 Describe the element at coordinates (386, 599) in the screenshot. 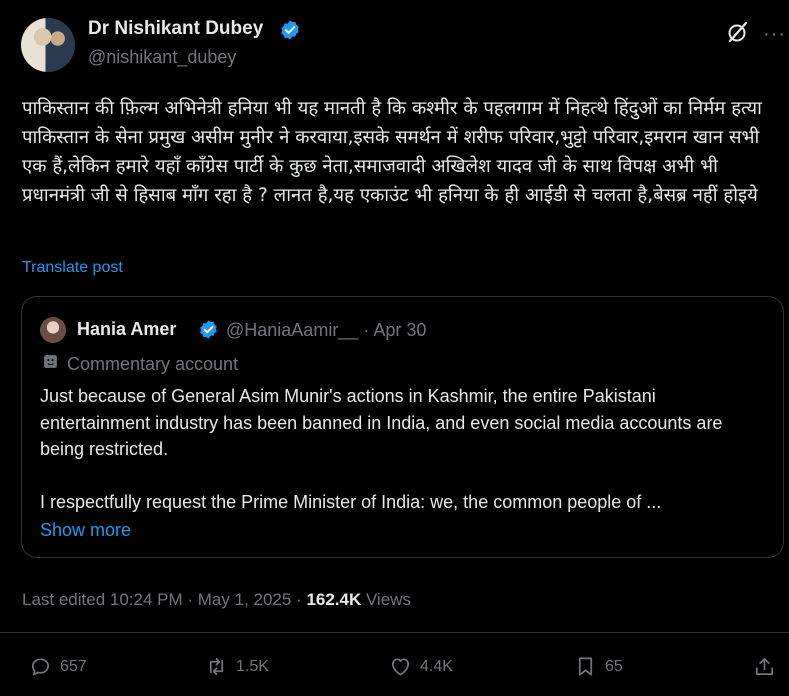

I see `views-label: Views` at that location.